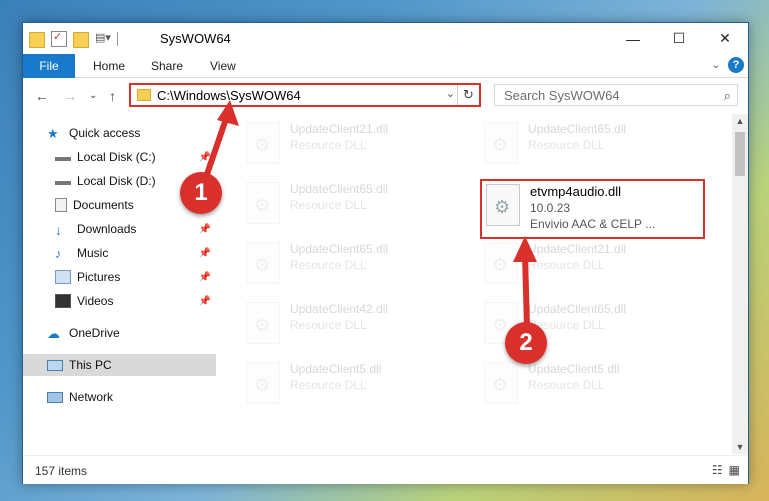 The width and height of the screenshot is (769, 501). What do you see at coordinates (550, 208) in the screenshot?
I see `file-version: 10.0.23` at bounding box center [550, 208].